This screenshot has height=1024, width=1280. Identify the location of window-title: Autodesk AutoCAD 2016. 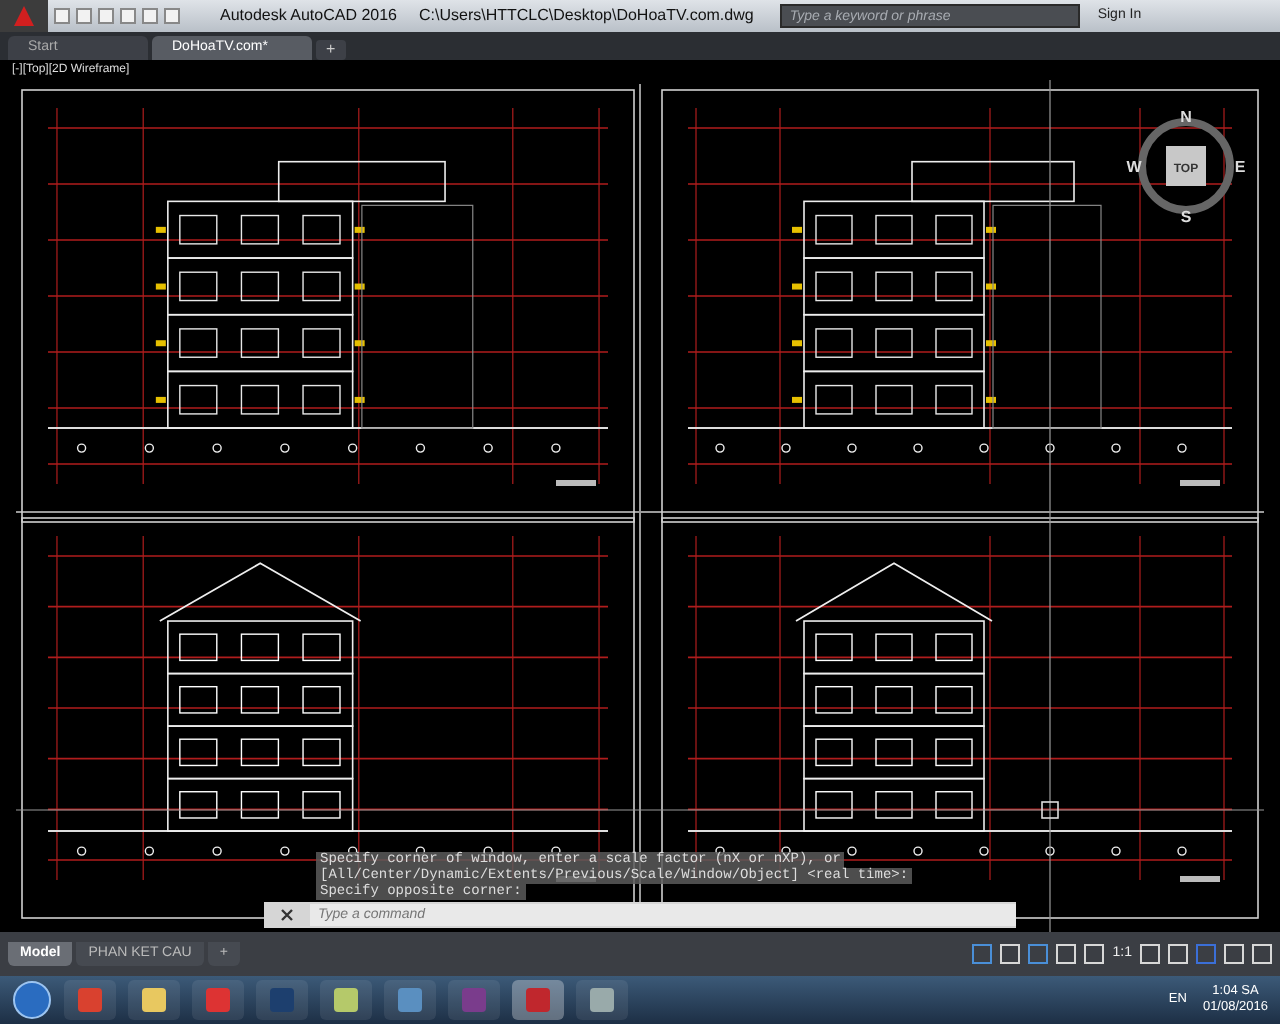
(309, 16).